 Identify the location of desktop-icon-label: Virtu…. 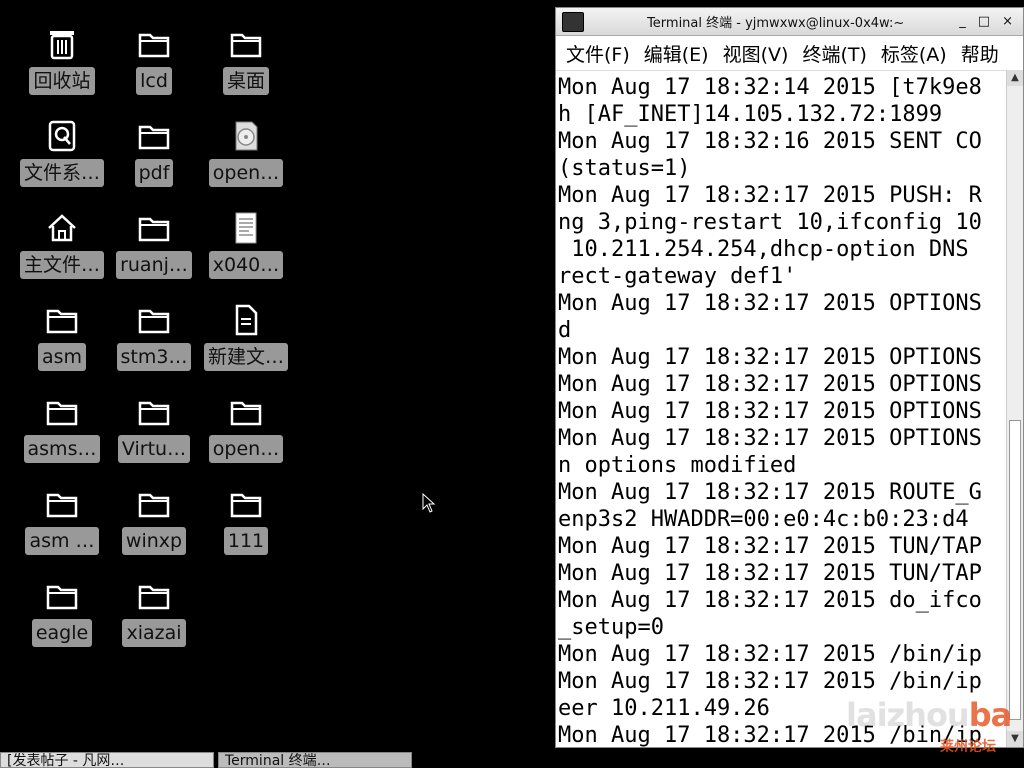
(154, 449).